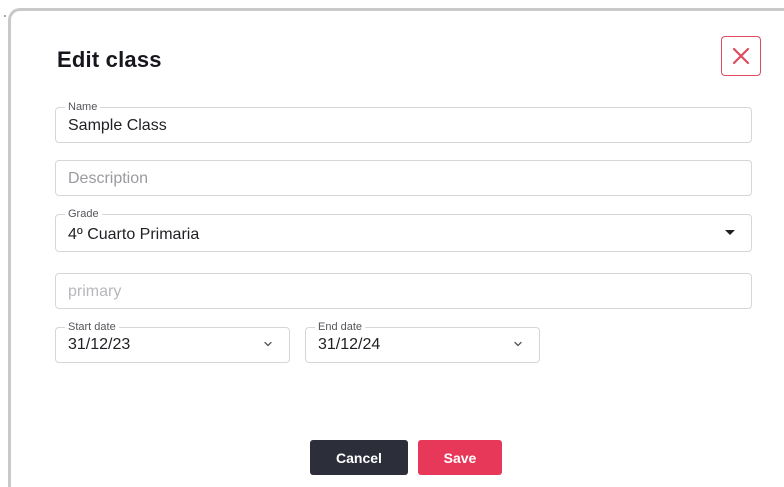 Image resolution: width=784 pixels, height=487 pixels. What do you see at coordinates (340, 327) in the screenshot?
I see `end-date-label: End date` at bounding box center [340, 327].